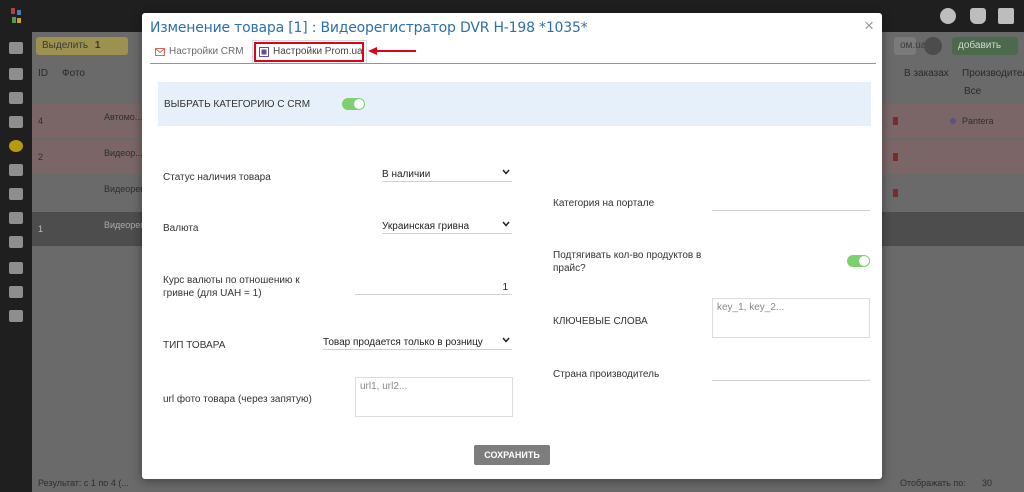 The height and width of the screenshot is (492, 1024). What do you see at coordinates (791, 204) in the screenshot?
I see `portal-category-input` at bounding box center [791, 204].